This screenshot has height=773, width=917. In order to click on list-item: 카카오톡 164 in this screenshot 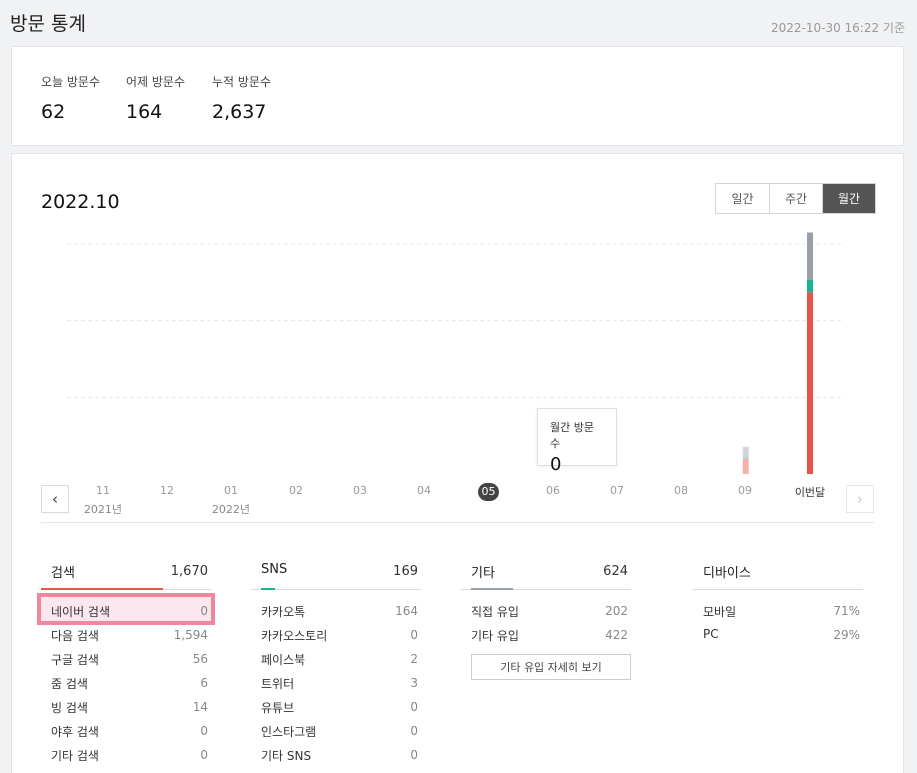, I will do `click(336, 609)`.